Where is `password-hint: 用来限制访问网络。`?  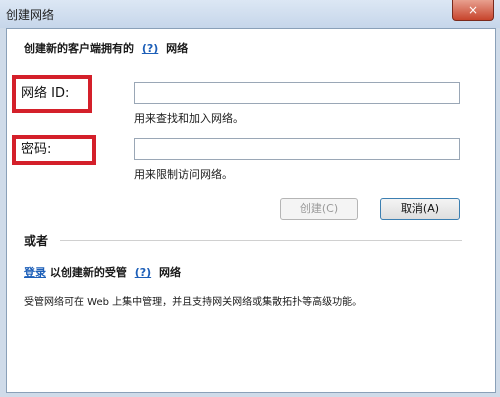
password-hint: 用来限制访问网络。 is located at coordinates (183, 174).